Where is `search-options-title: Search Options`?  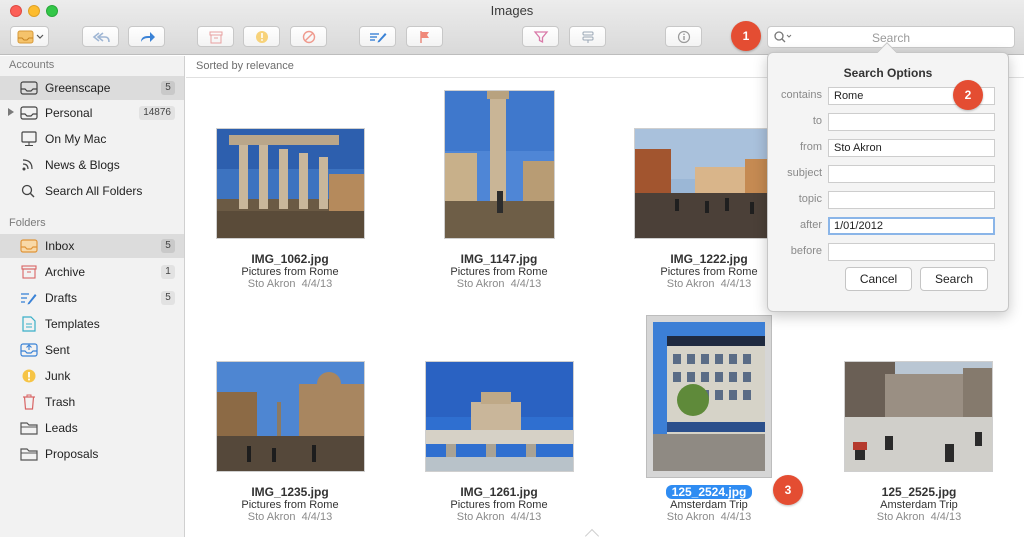
search-options-title: Search Options is located at coordinates (888, 73).